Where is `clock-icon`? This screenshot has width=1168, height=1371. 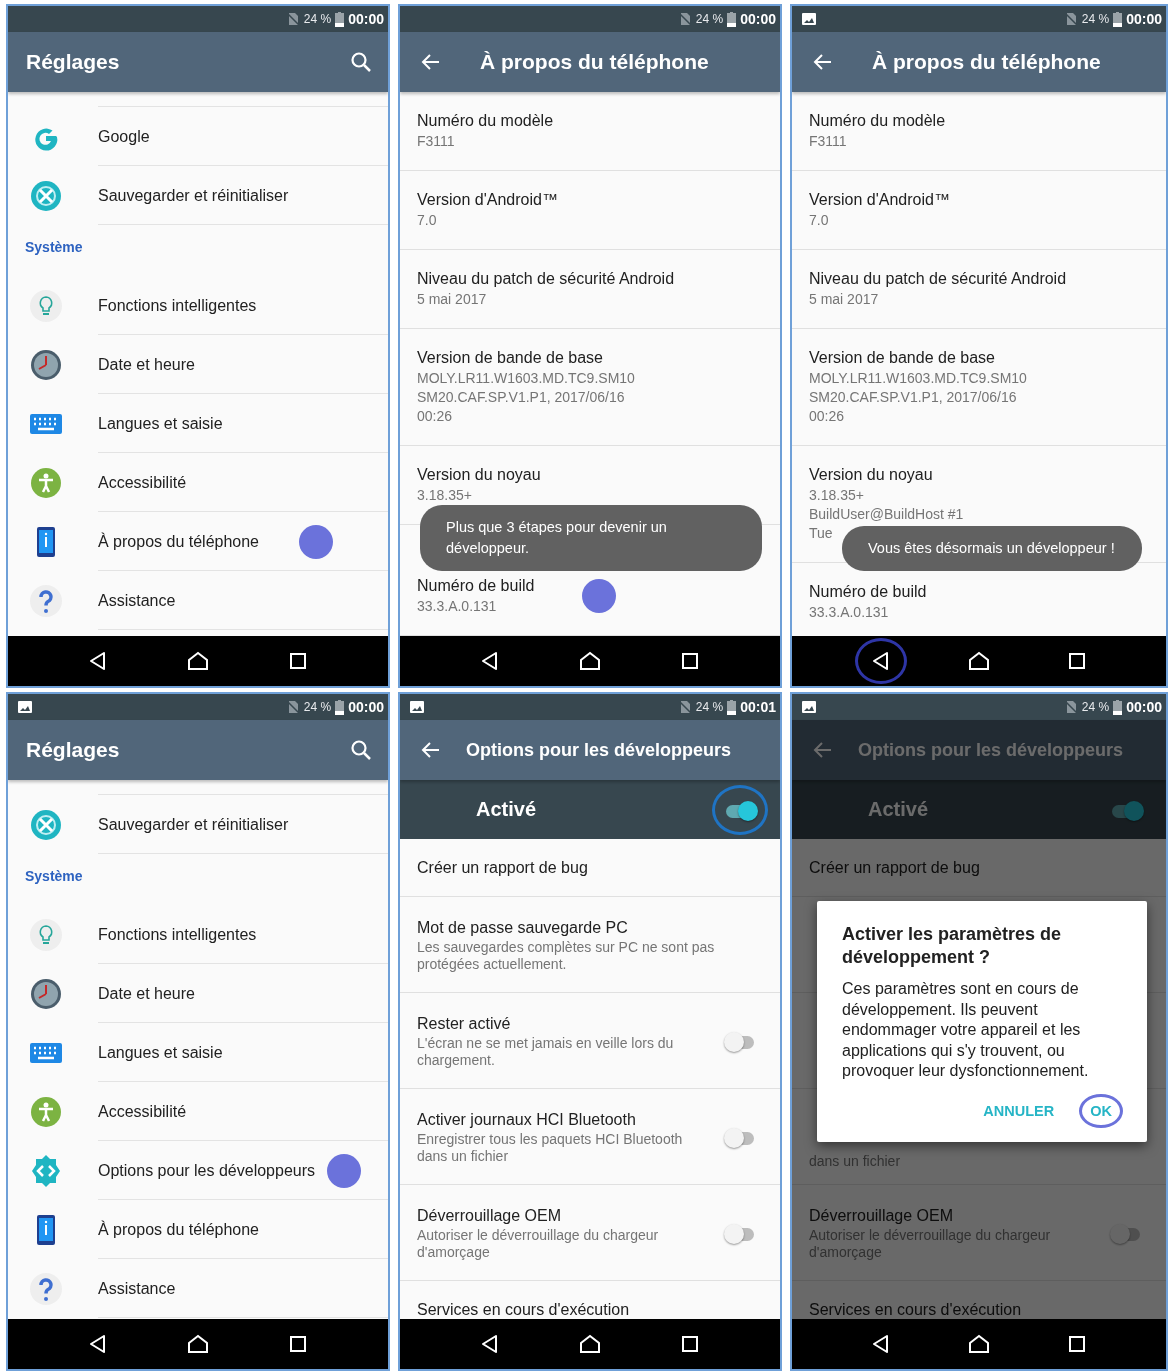
clock-icon is located at coordinates (46, 993).